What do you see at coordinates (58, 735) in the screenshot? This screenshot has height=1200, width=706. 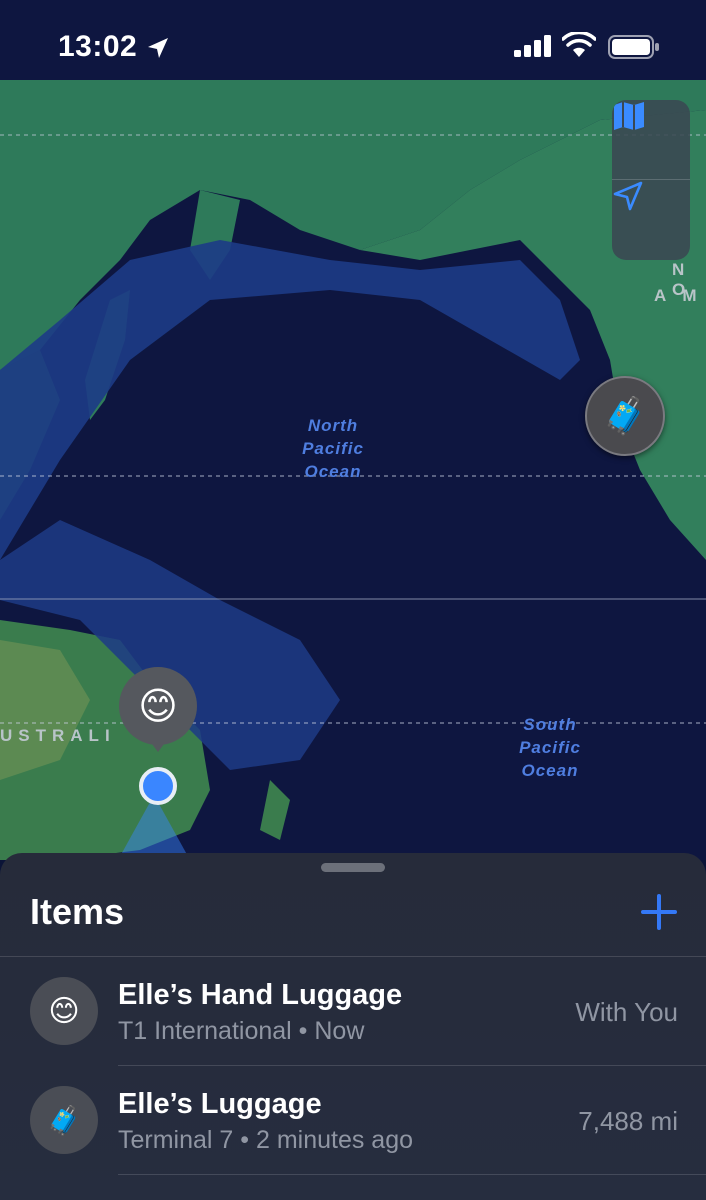 I see `australia-label: USTRALI` at bounding box center [58, 735].